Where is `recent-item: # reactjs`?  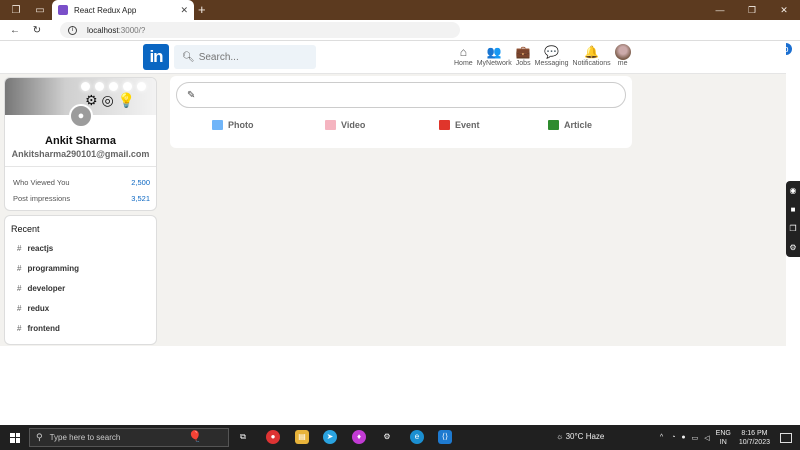 recent-item: # reactjs is located at coordinates (35, 248).